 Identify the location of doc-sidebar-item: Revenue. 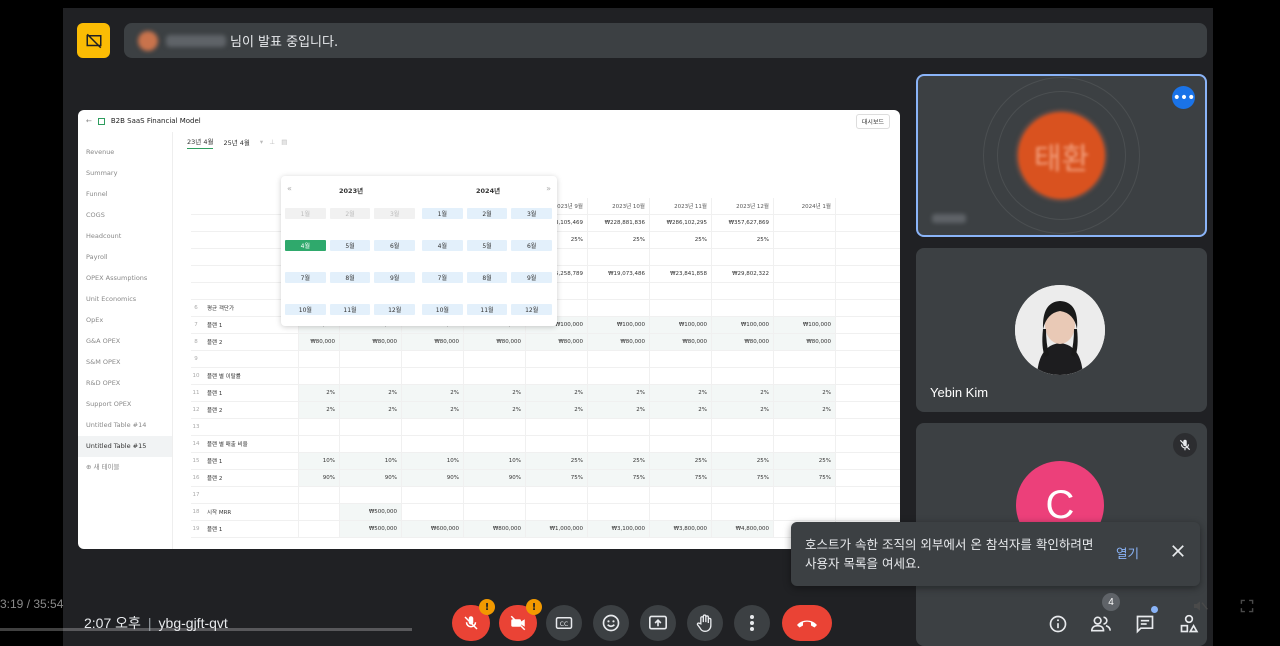
(100, 152).